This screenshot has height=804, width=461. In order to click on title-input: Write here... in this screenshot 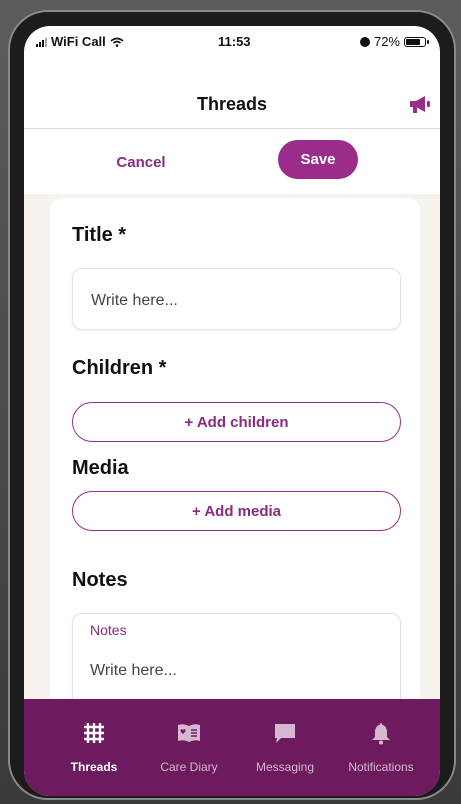, I will do `click(236, 299)`.